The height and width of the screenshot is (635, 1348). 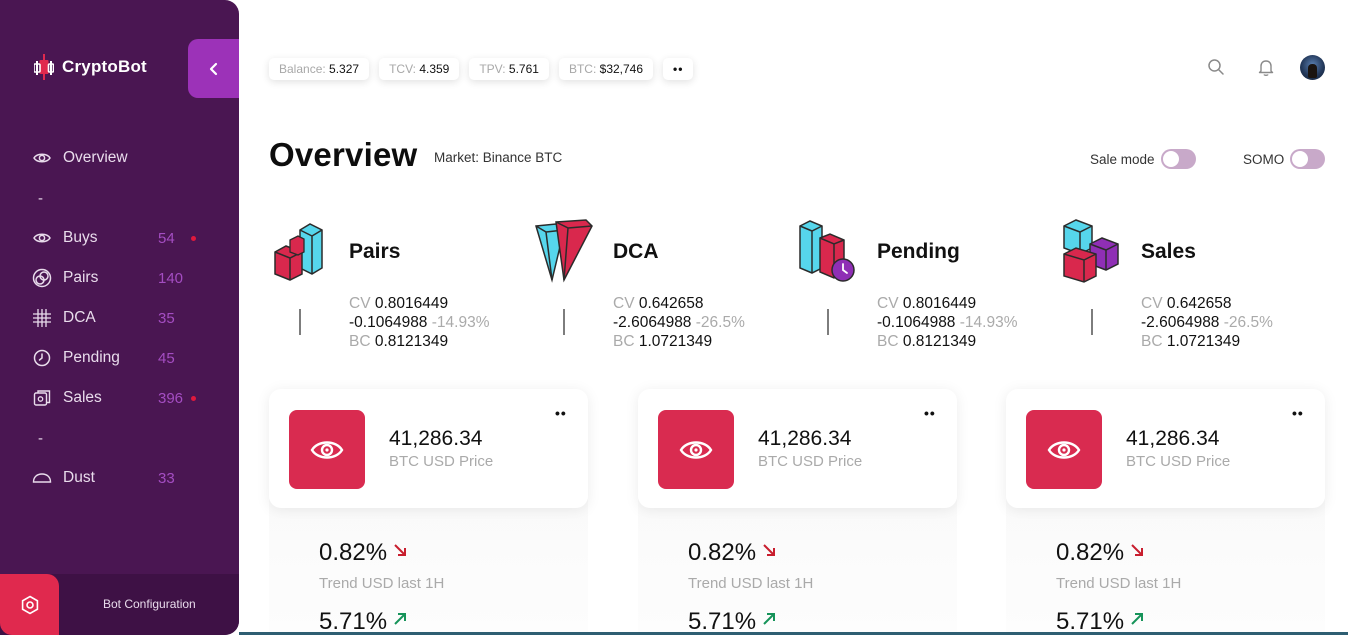 What do you see at coordinates (122, 278) in the screenshot?
I see `sidebar-item-pairs: Pairs 140` at bounding box center [122, 278].